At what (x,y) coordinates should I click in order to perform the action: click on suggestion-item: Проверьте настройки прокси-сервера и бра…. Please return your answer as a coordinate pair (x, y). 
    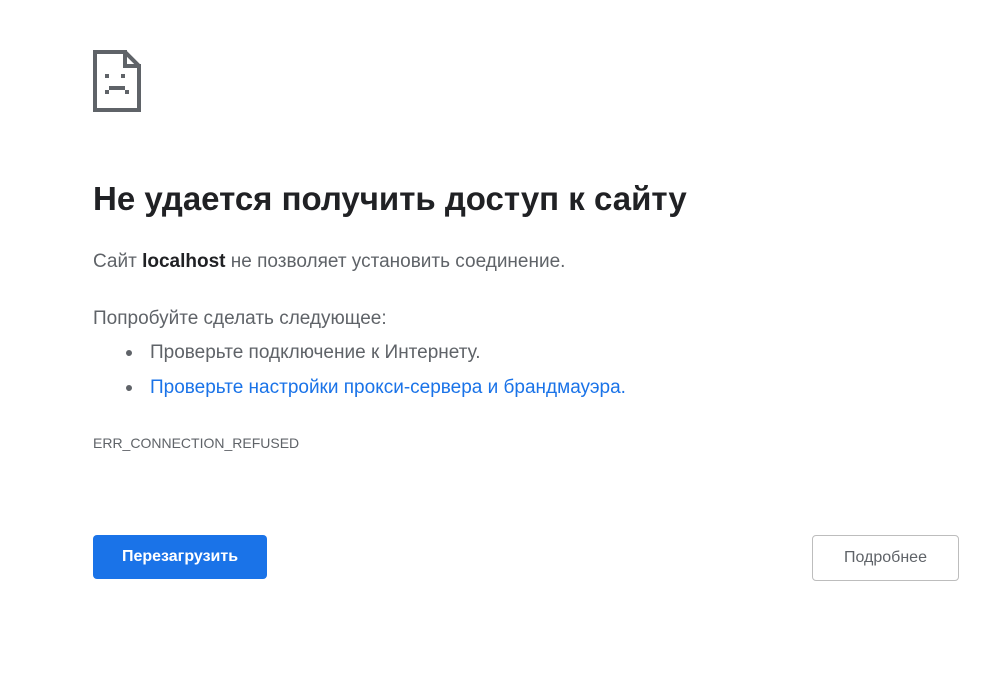
    Looking at the image, I should click on (374, 392).